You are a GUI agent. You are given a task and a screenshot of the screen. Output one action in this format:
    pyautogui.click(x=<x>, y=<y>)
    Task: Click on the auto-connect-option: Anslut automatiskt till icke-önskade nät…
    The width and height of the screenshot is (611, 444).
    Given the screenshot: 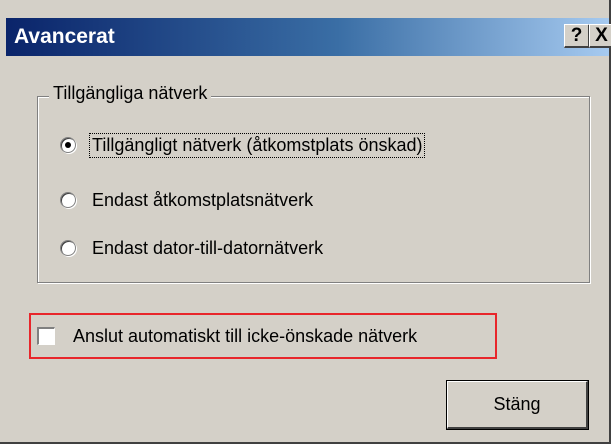 What is the action you would take?
    pyautogui.click(x=227, y=336)
    